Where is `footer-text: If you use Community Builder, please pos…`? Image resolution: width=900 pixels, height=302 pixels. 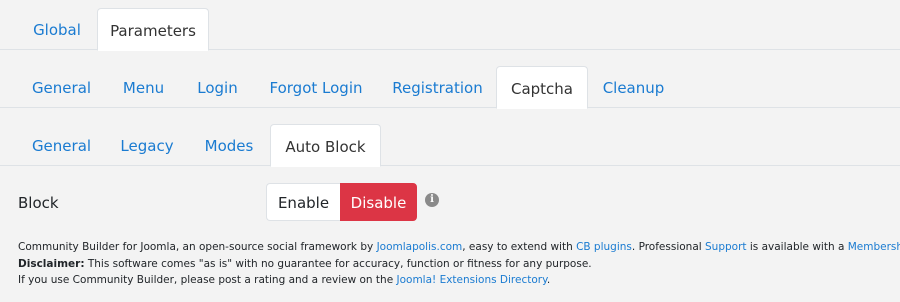
footer-text: If you use Community Builder, please pos… is located at coordinates (207, 280).